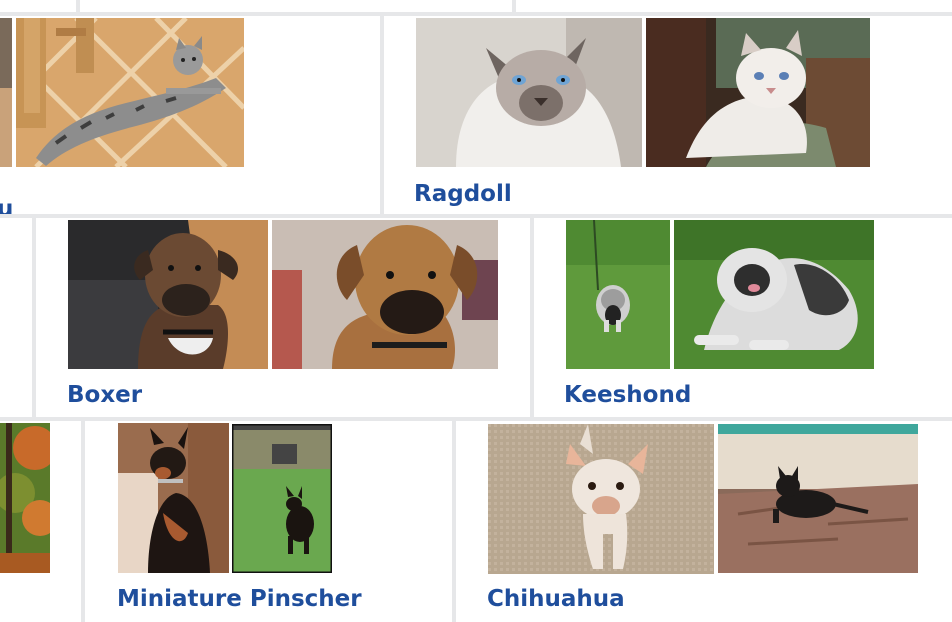 This screenshot has width=952, height=622. I want to click on keeshond-lying-photo, so click(774, 294).